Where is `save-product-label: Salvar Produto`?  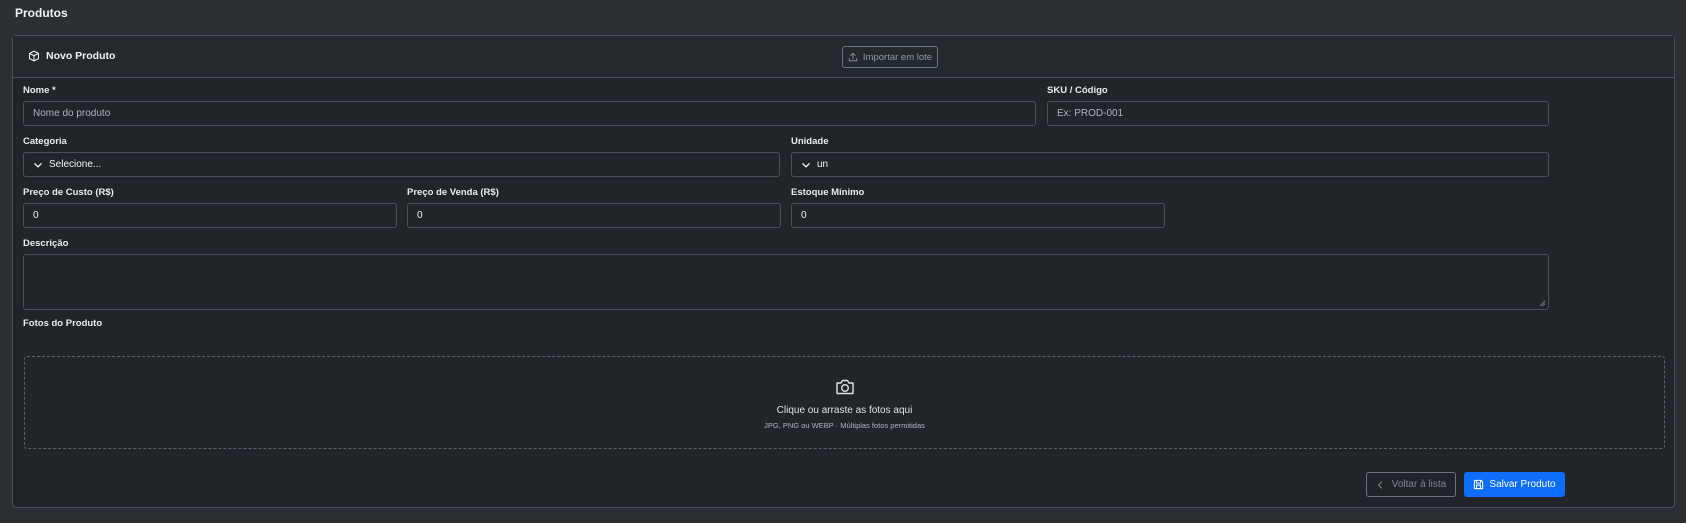
save-product-label: Salvar Produto is located at coordinates (1522, 484).